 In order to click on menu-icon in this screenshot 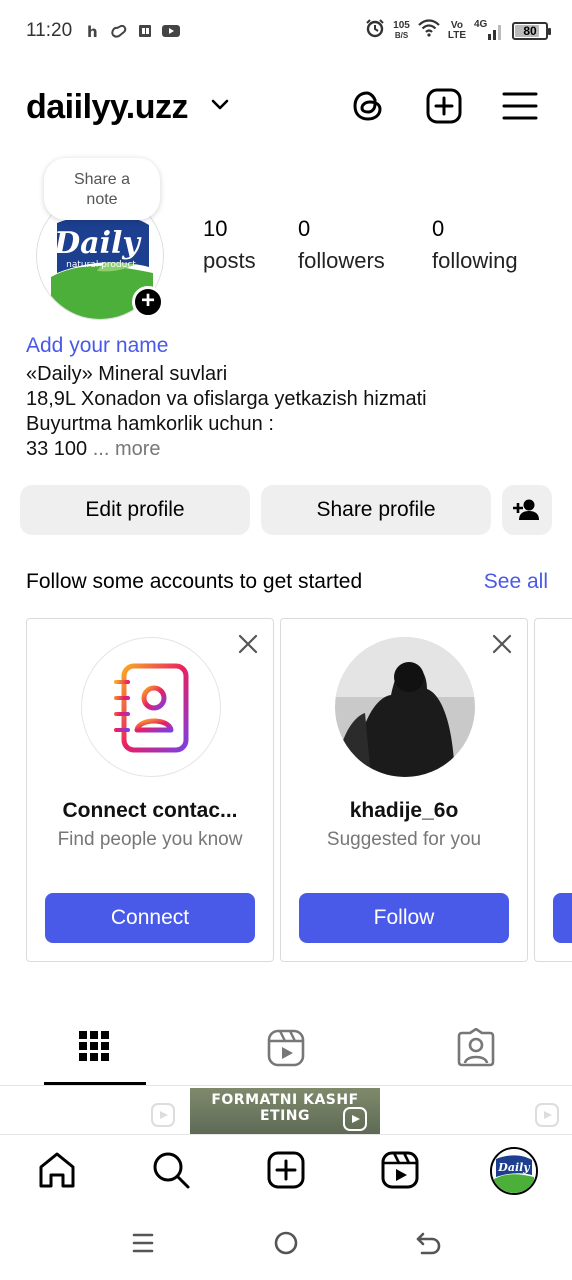, I will do `click(520, 106)`.